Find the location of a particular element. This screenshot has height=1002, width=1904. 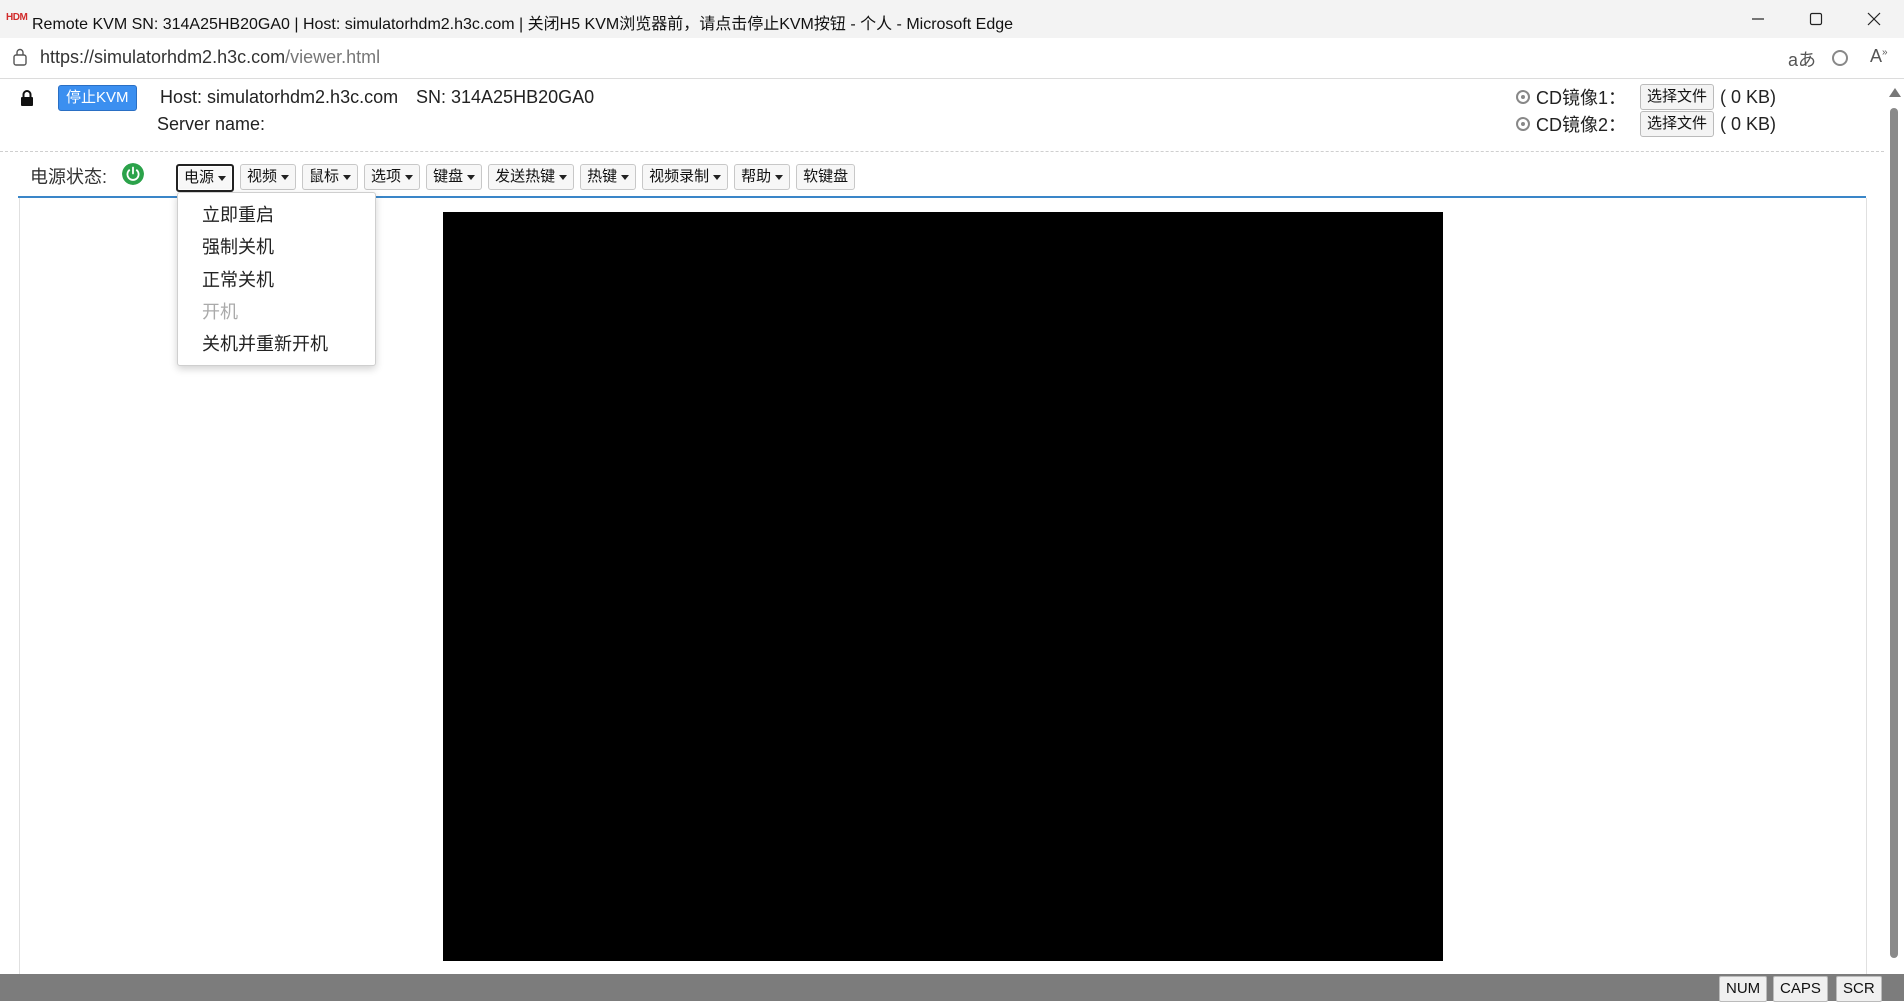

refresh-extension-icon is located at coordinates (1840, 58).